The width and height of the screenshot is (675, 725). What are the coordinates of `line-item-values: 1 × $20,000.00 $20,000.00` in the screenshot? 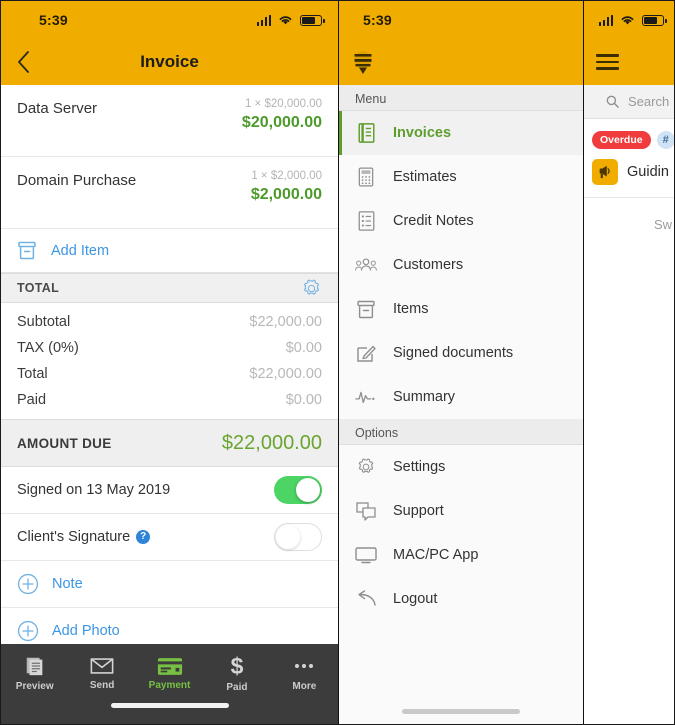 It's located at (282, 115).